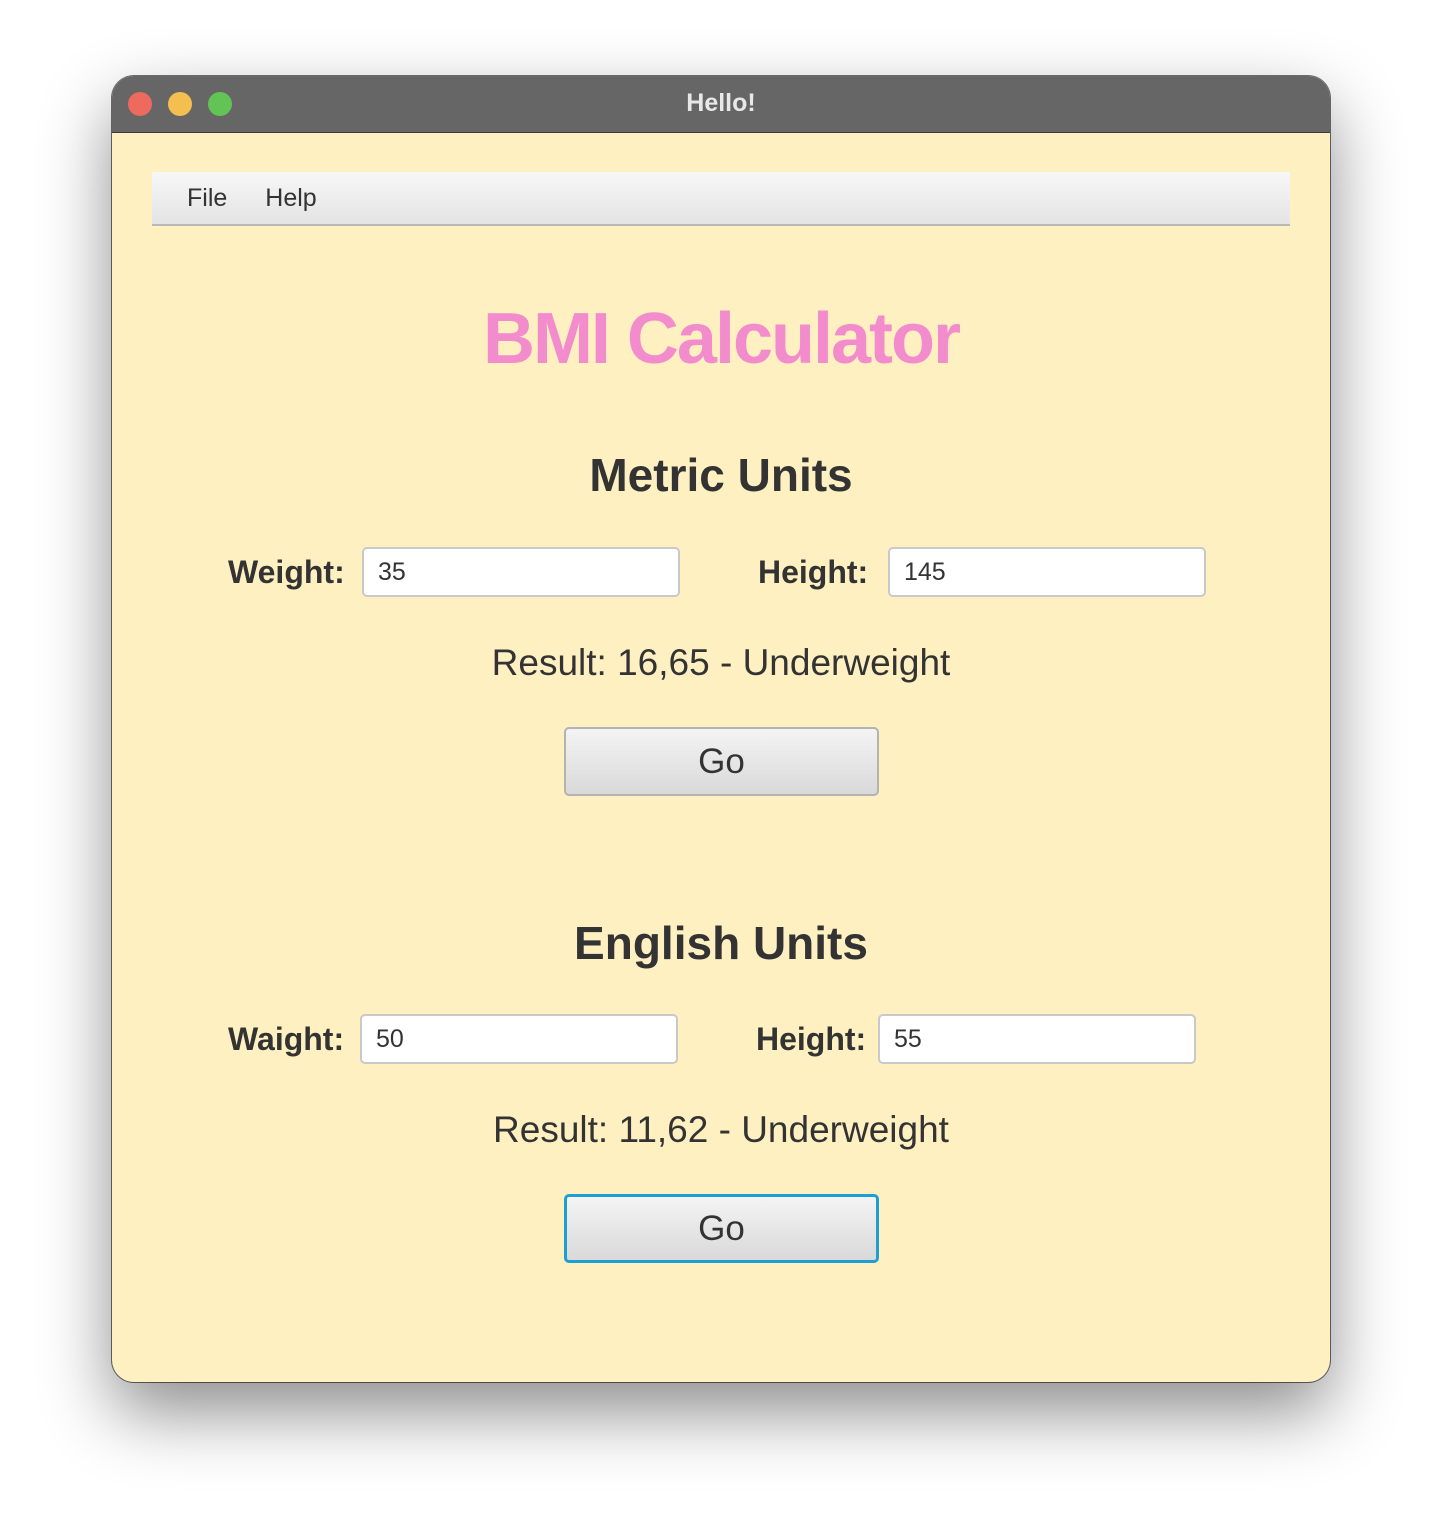 The width and height of the screenshot is (1442, 1530). I want to click on metric-go-button: Go, so click(721, 761).